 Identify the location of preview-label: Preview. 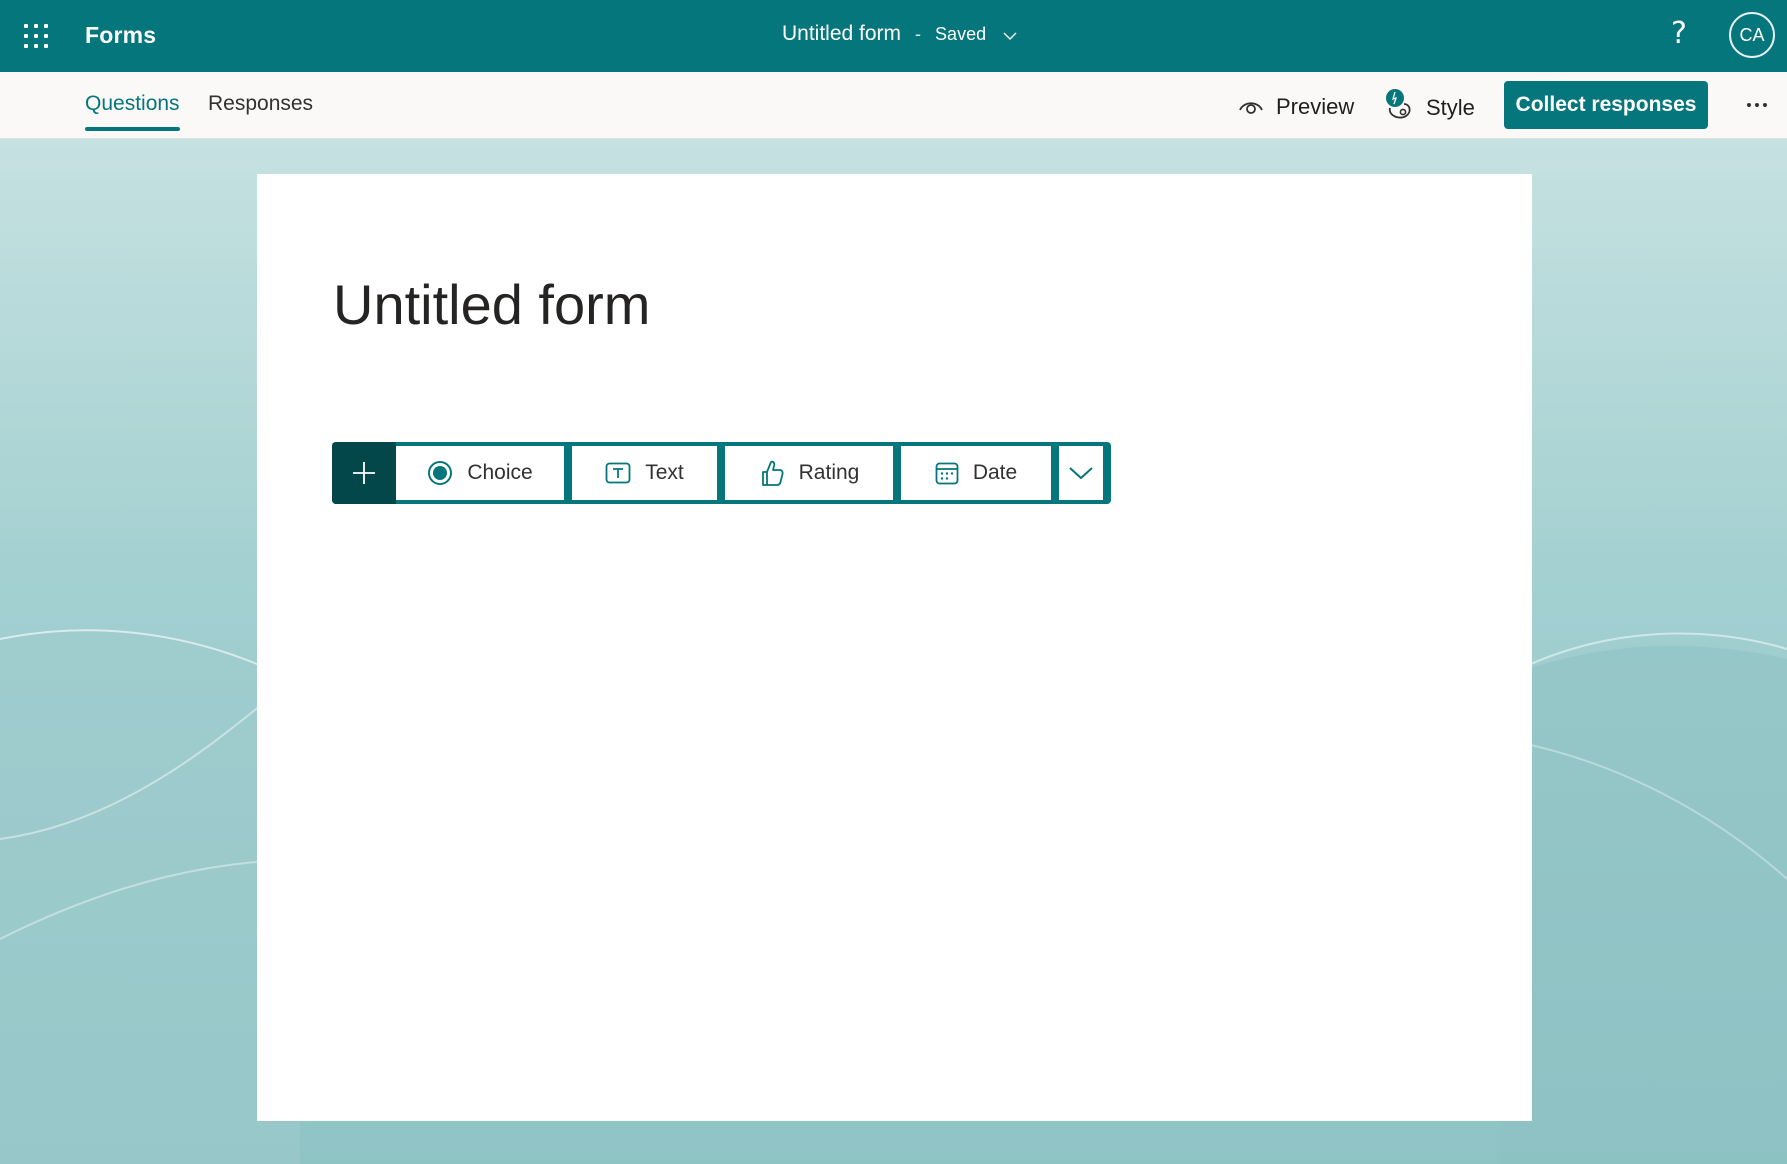
(1315, 106).